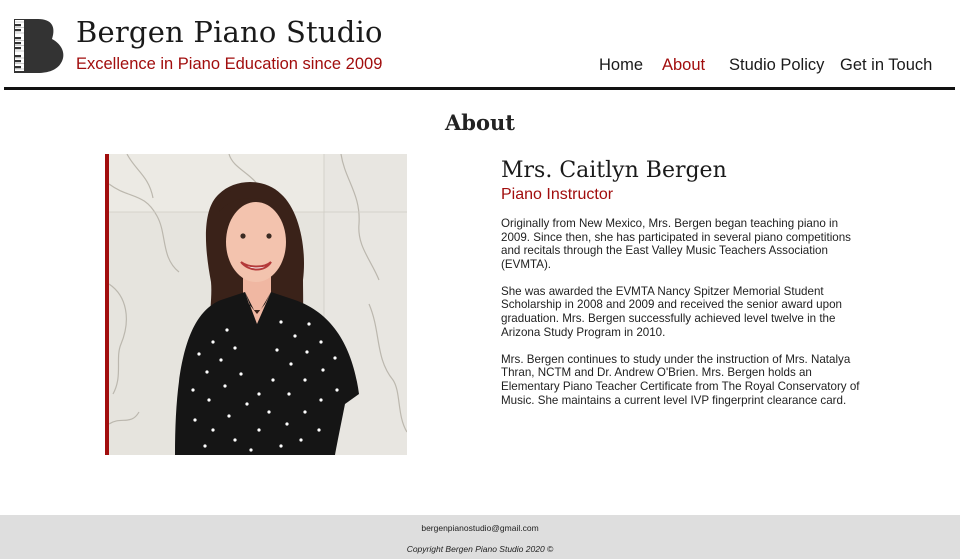 Image resolution: width=960 pixels, height=559 pixels. What do you see at coordinates (229, 32) in the screenshot?
I see `site-title: Bergen Piano Studio` at bounding box center [229, 32].